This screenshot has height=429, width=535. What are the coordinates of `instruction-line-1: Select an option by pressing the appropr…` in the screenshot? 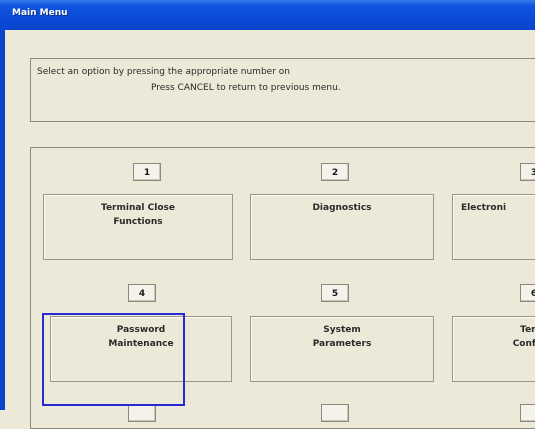 It's located at (163, 72).